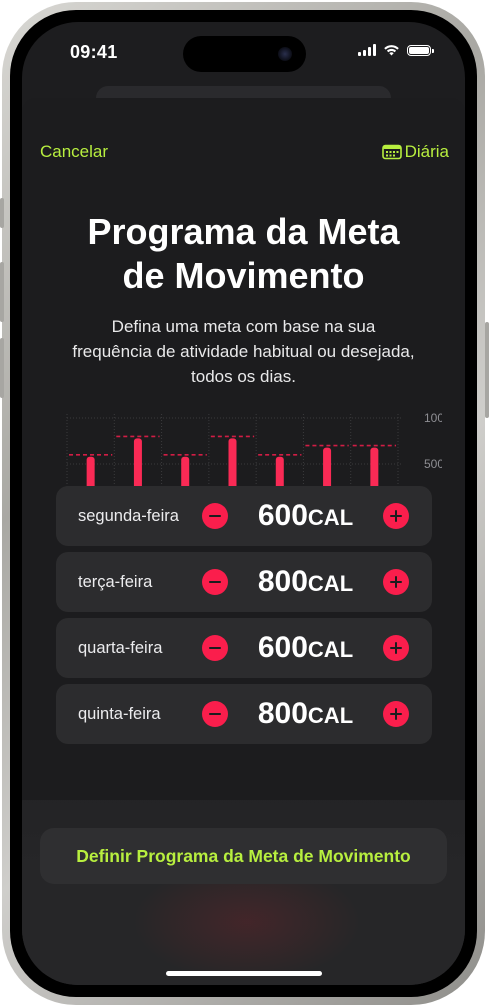 The height and width of the screenshot is (1008, 489). I want to click on wifi-icon, so click(391, 50).